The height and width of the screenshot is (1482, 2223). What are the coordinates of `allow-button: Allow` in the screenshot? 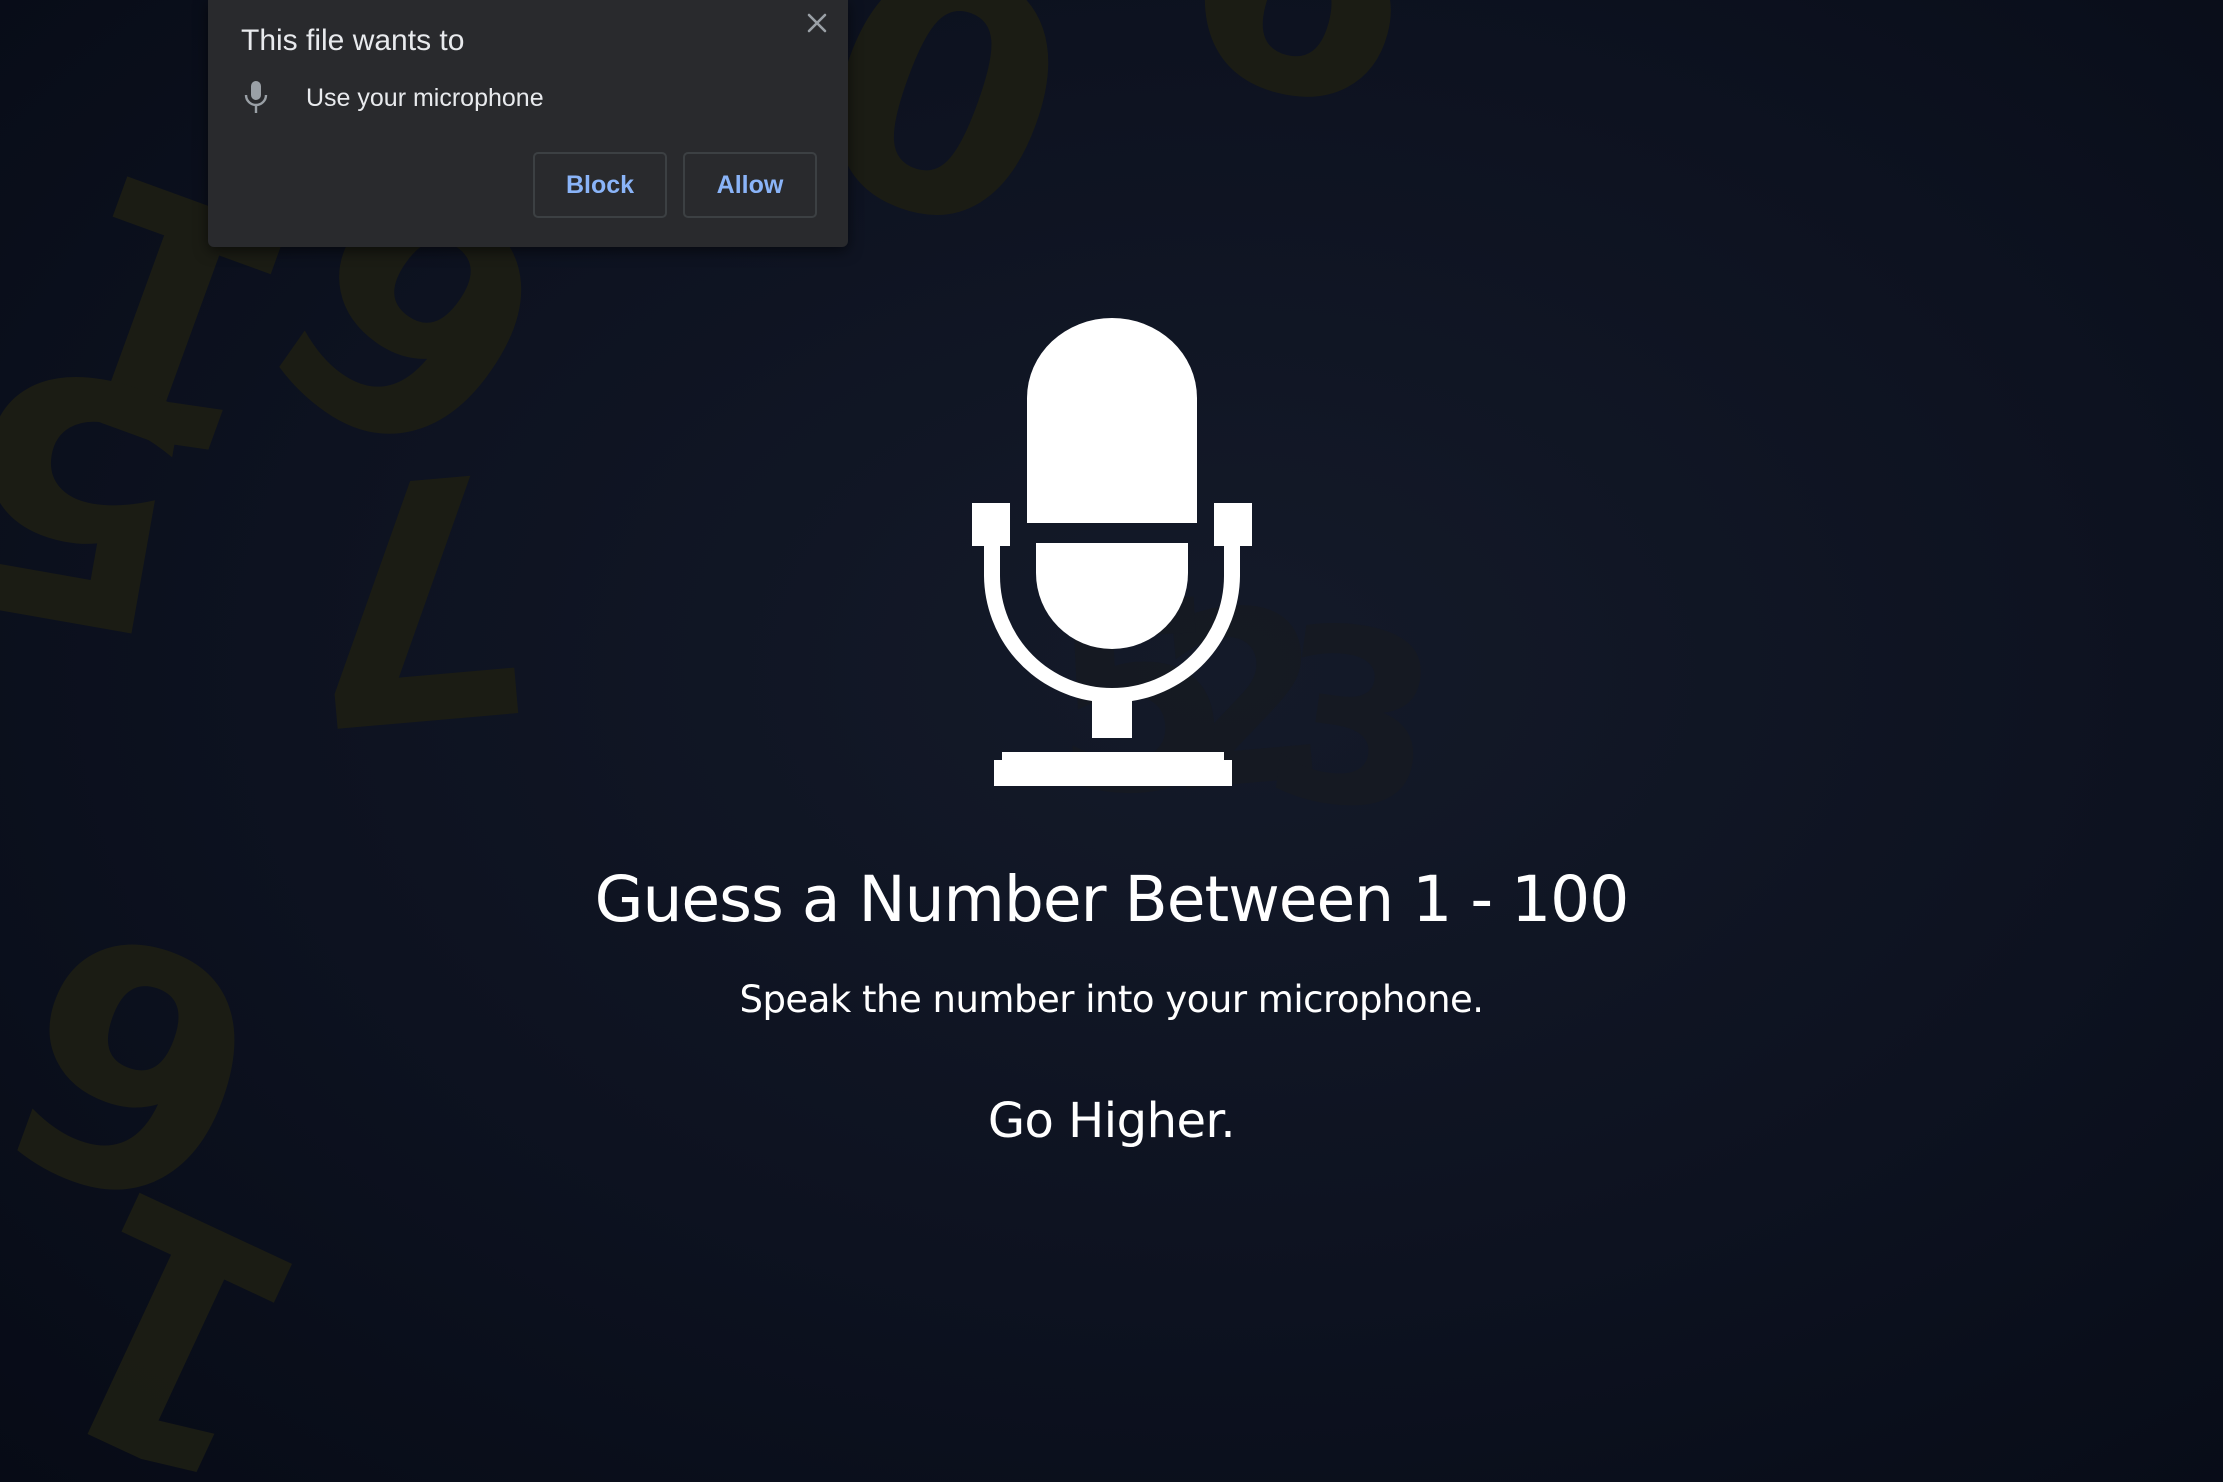 It's located at (750, 185).